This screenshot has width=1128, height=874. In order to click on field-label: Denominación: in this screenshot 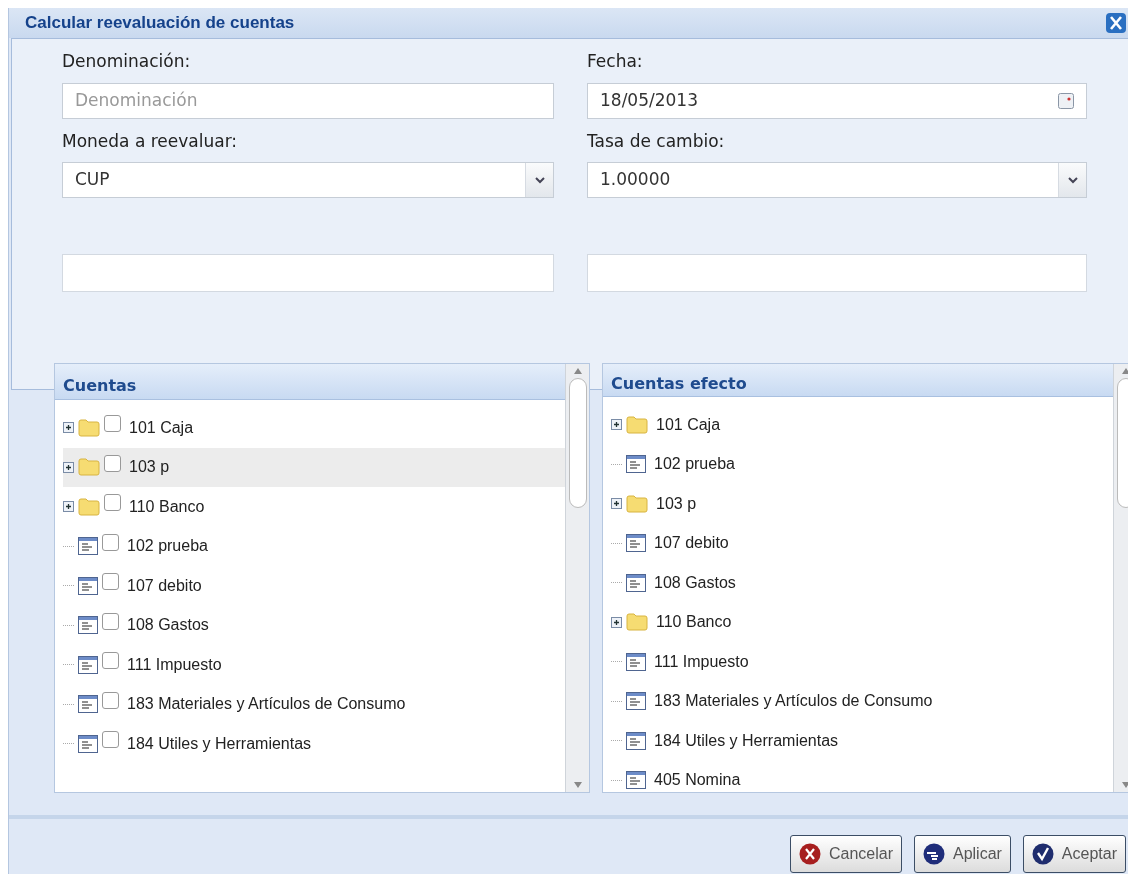, I will do `click(127, 61)`.